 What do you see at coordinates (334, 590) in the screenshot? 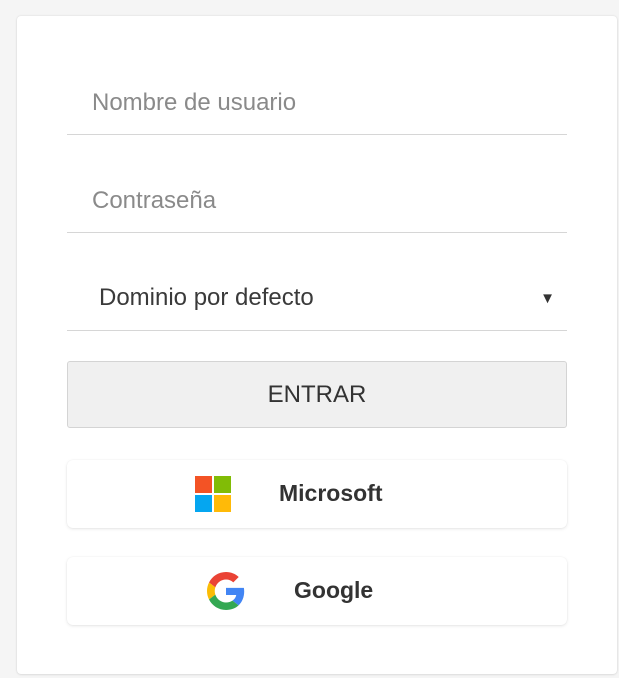
I see `google-label: Google` at bounding box center [334, 590].